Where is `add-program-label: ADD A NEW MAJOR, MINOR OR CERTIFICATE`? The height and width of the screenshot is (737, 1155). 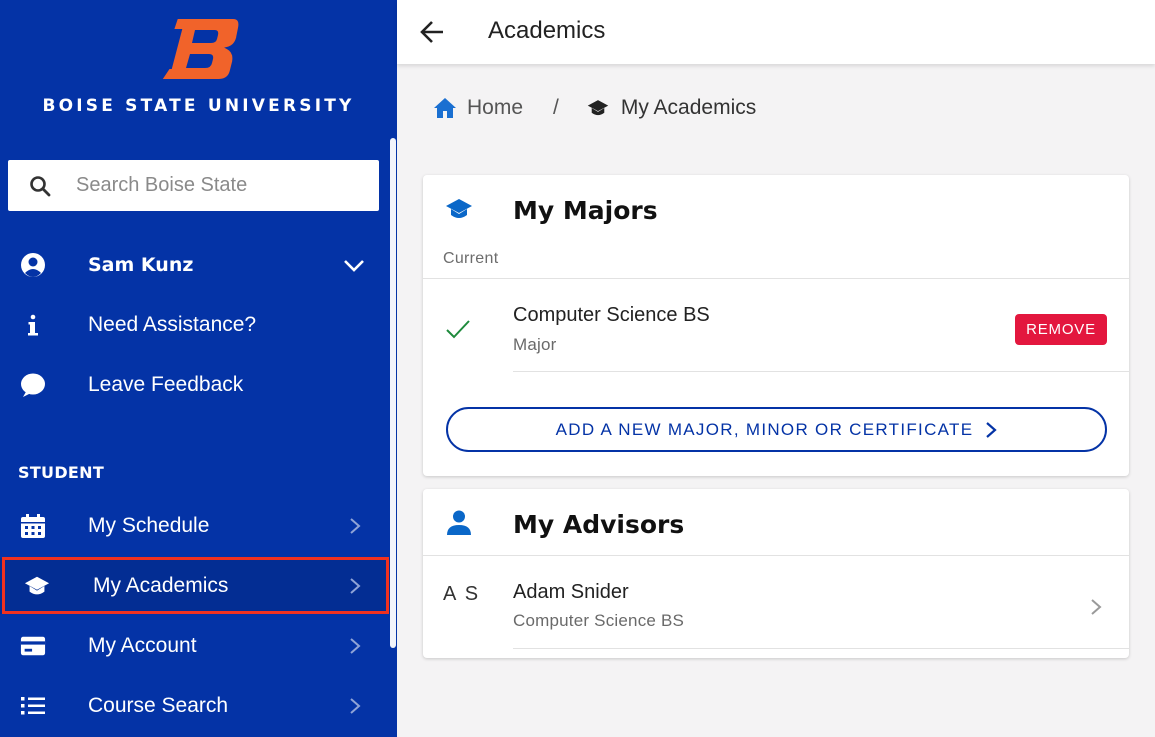
add-program-label: ADD A NEW MAJOR, MINOR OR CERTIFICATE is located at coordinates (764, 429).